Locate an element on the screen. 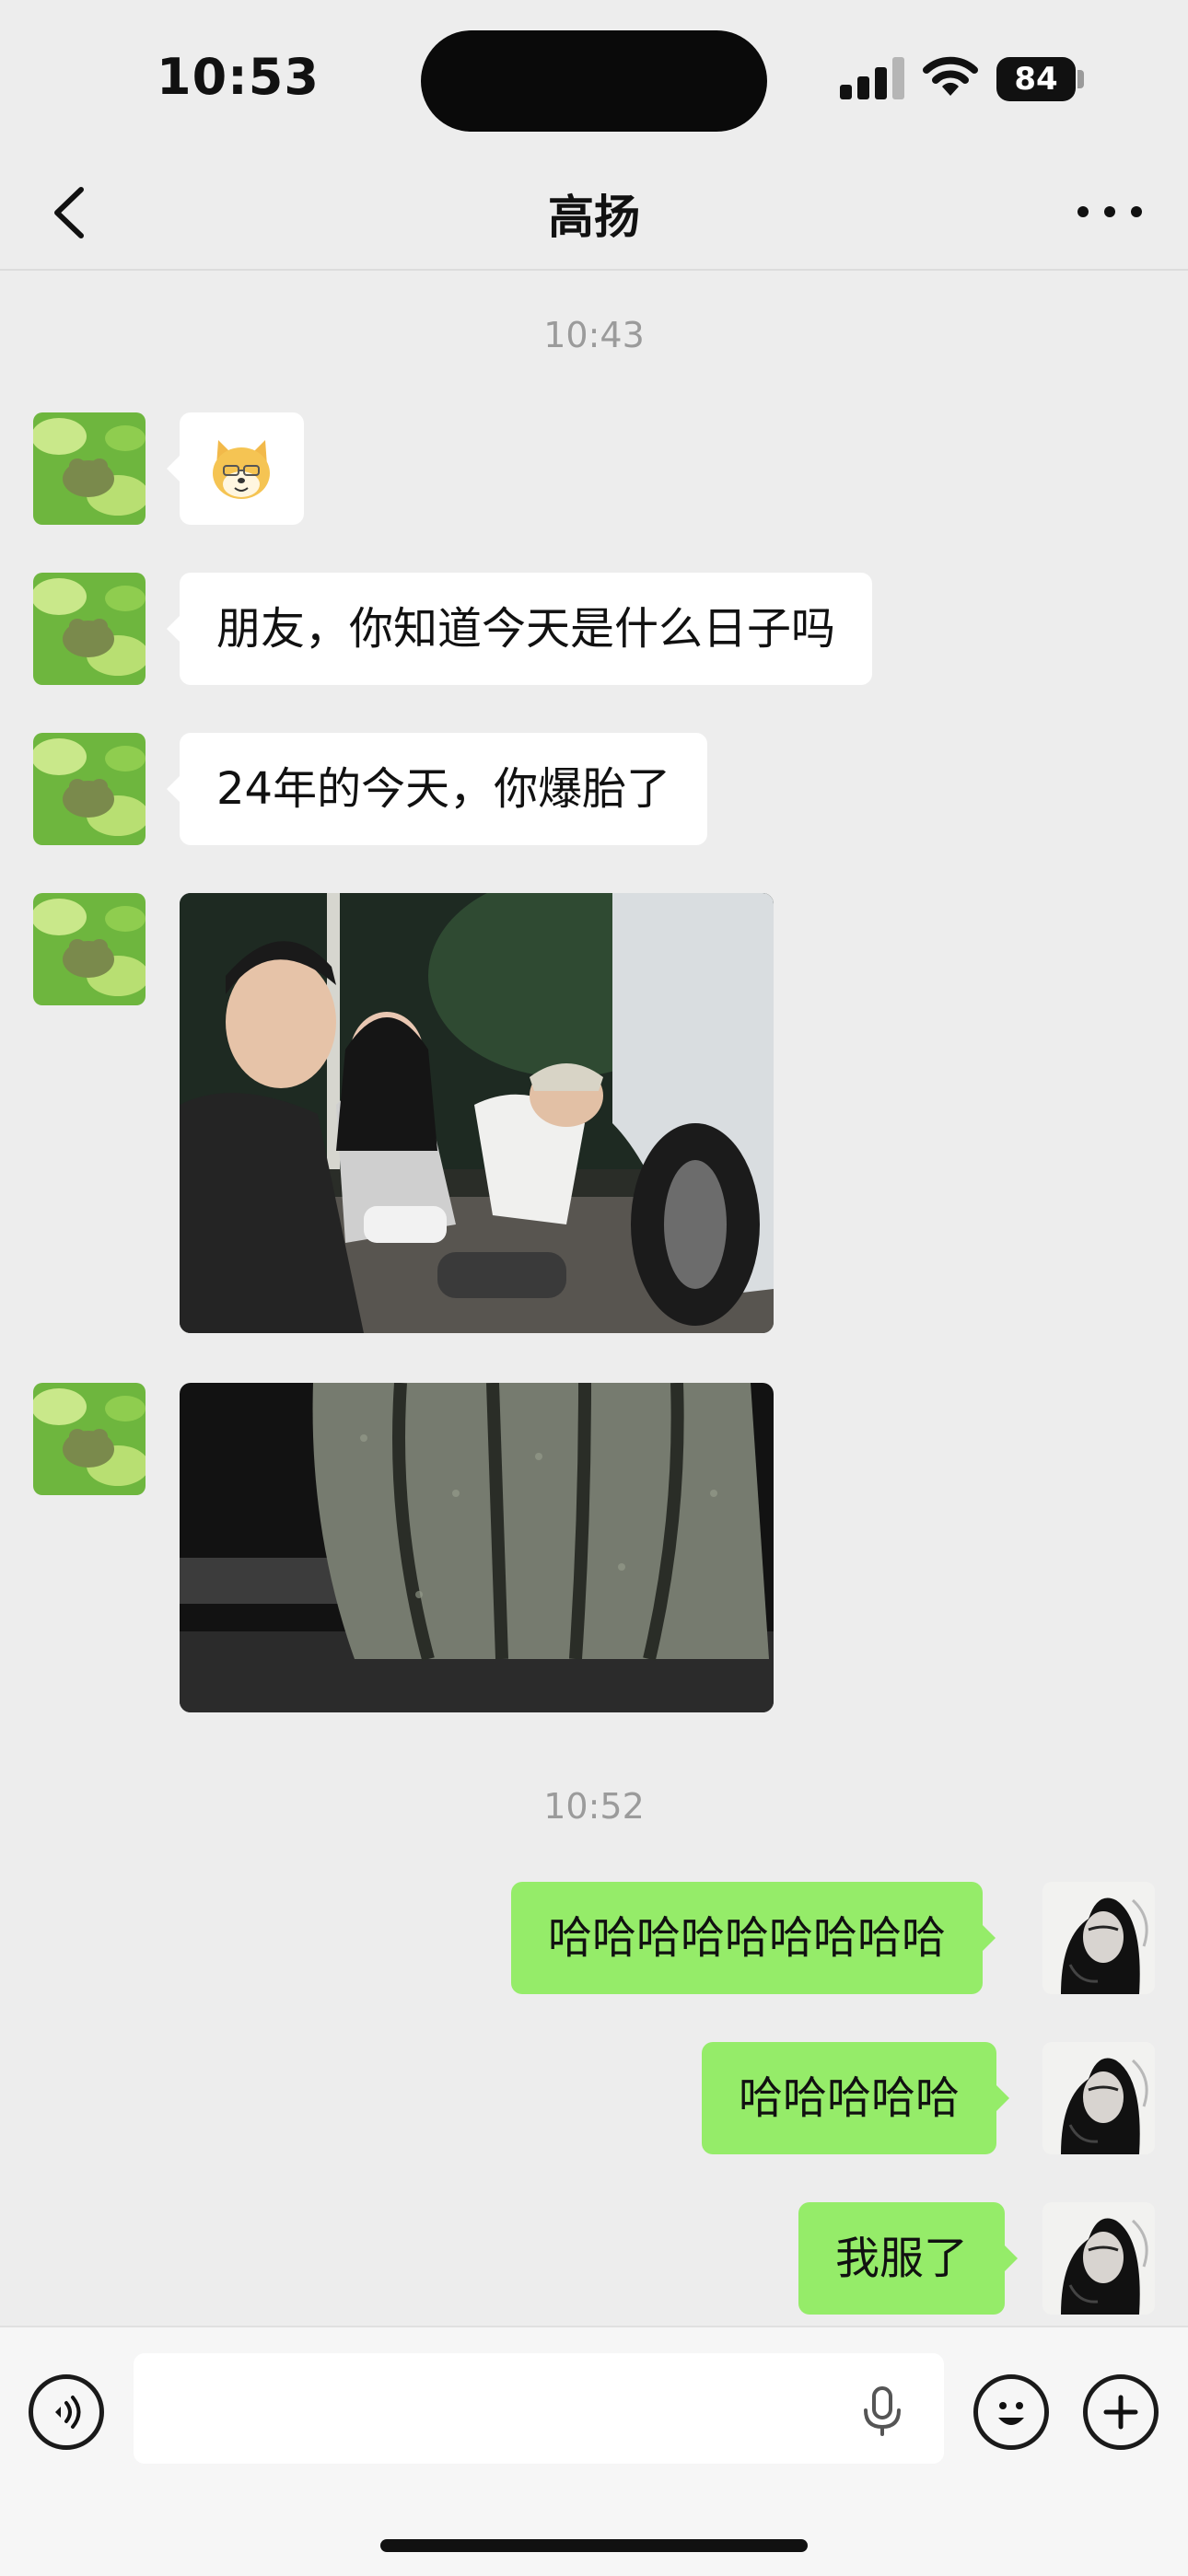 The width and height of the screenshot is (1188, 2576). message-bubble-sent: 哈哈哈哈哈 is located at coordinates (856, 2098).